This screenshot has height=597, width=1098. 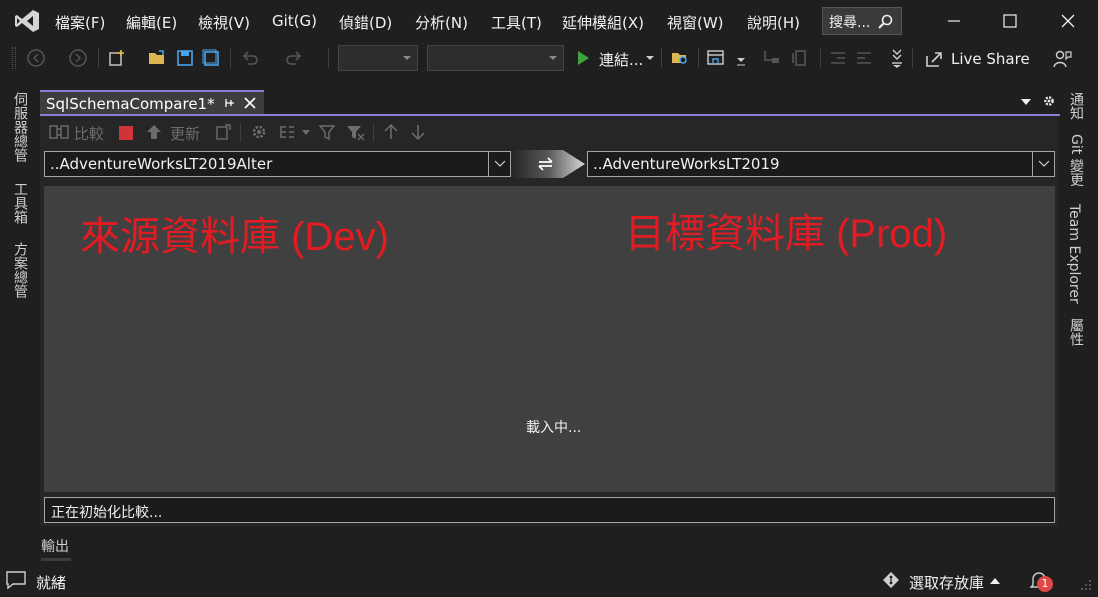 I want to click on browser-link-icon, so click(x=716, y=58).